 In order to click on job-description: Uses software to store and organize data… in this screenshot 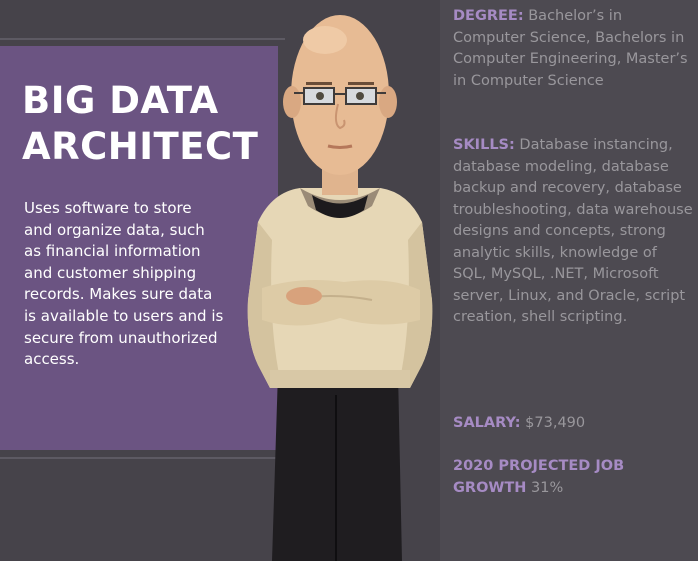, I will do `click(124, 284)`.